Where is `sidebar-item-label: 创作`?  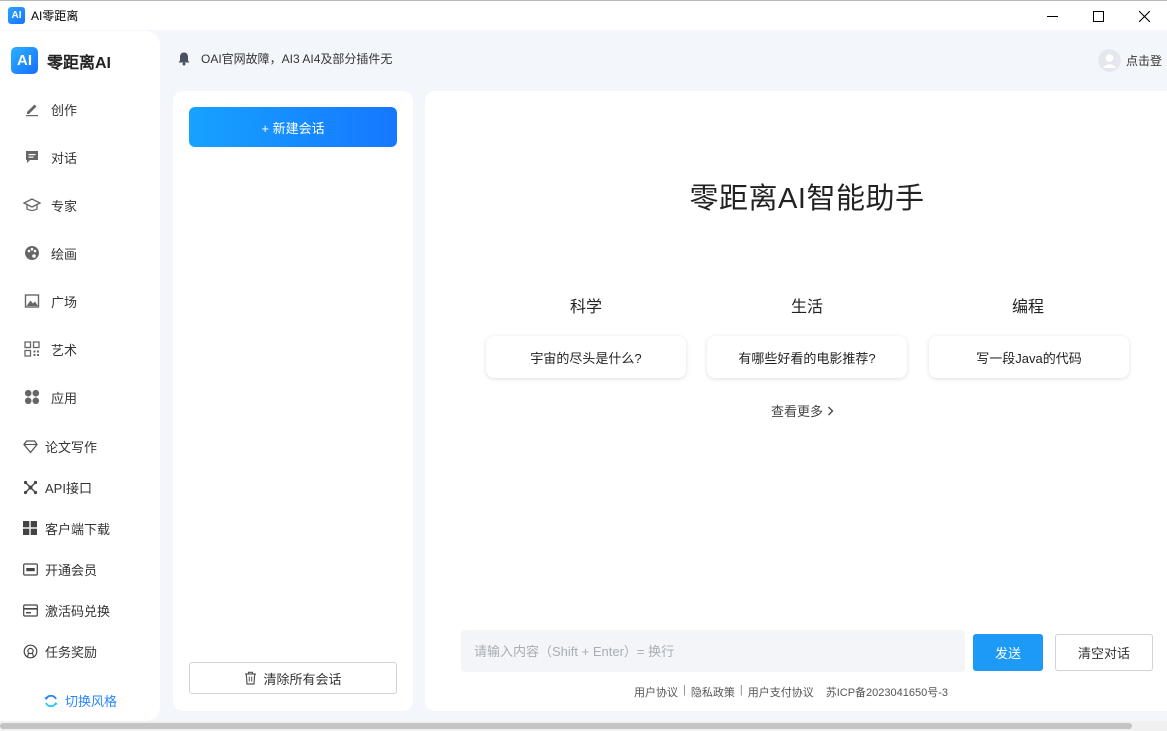 sidebar-item-label: 创作 is located at coordinates (64, 110).